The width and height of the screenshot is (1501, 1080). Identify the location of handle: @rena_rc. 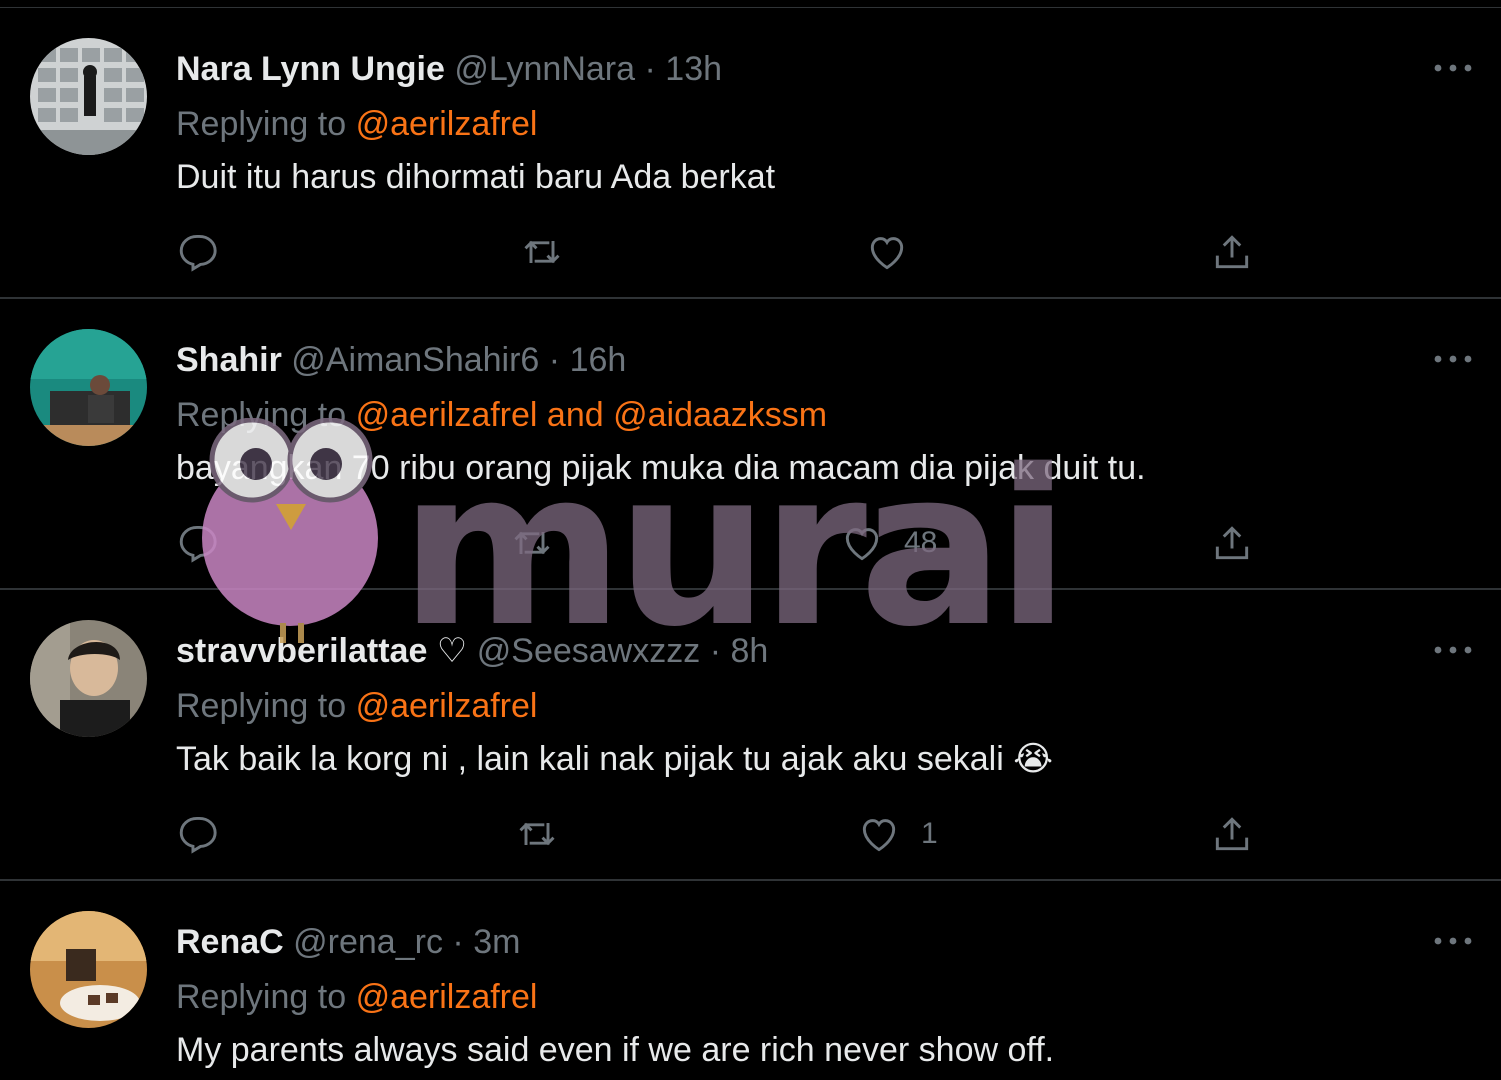
(368, 942).